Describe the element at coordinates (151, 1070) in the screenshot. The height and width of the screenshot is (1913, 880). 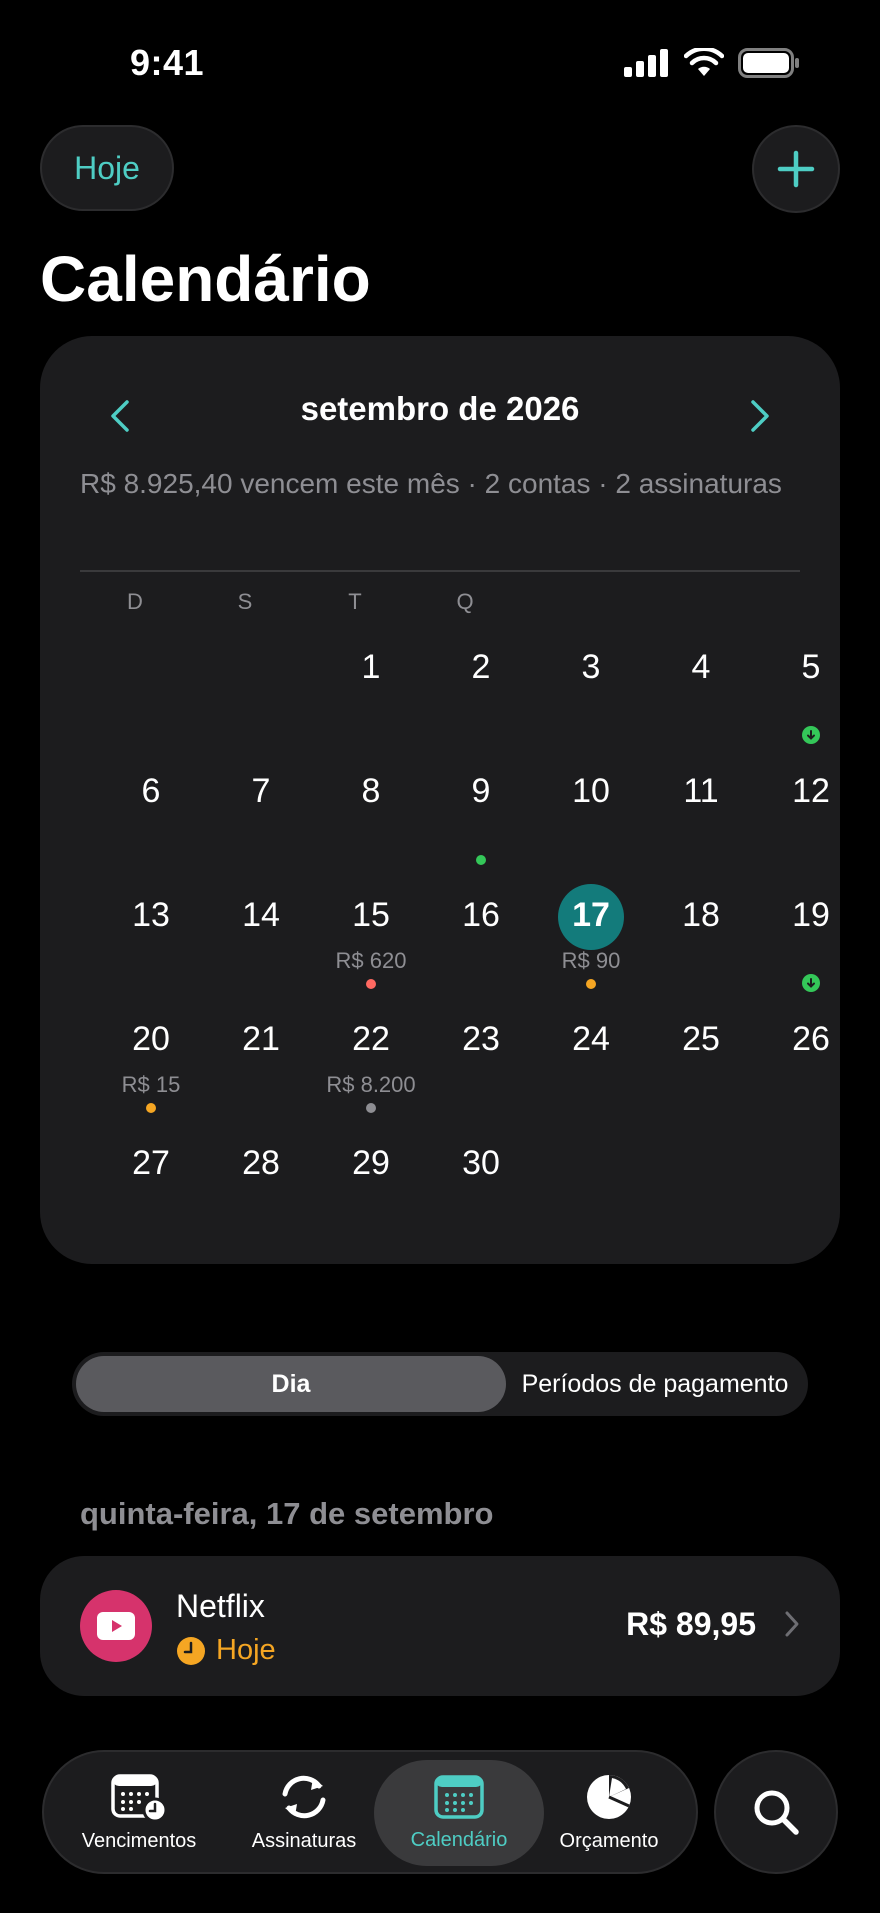
I see `calendar-day: 20 R$ 15` at that location.